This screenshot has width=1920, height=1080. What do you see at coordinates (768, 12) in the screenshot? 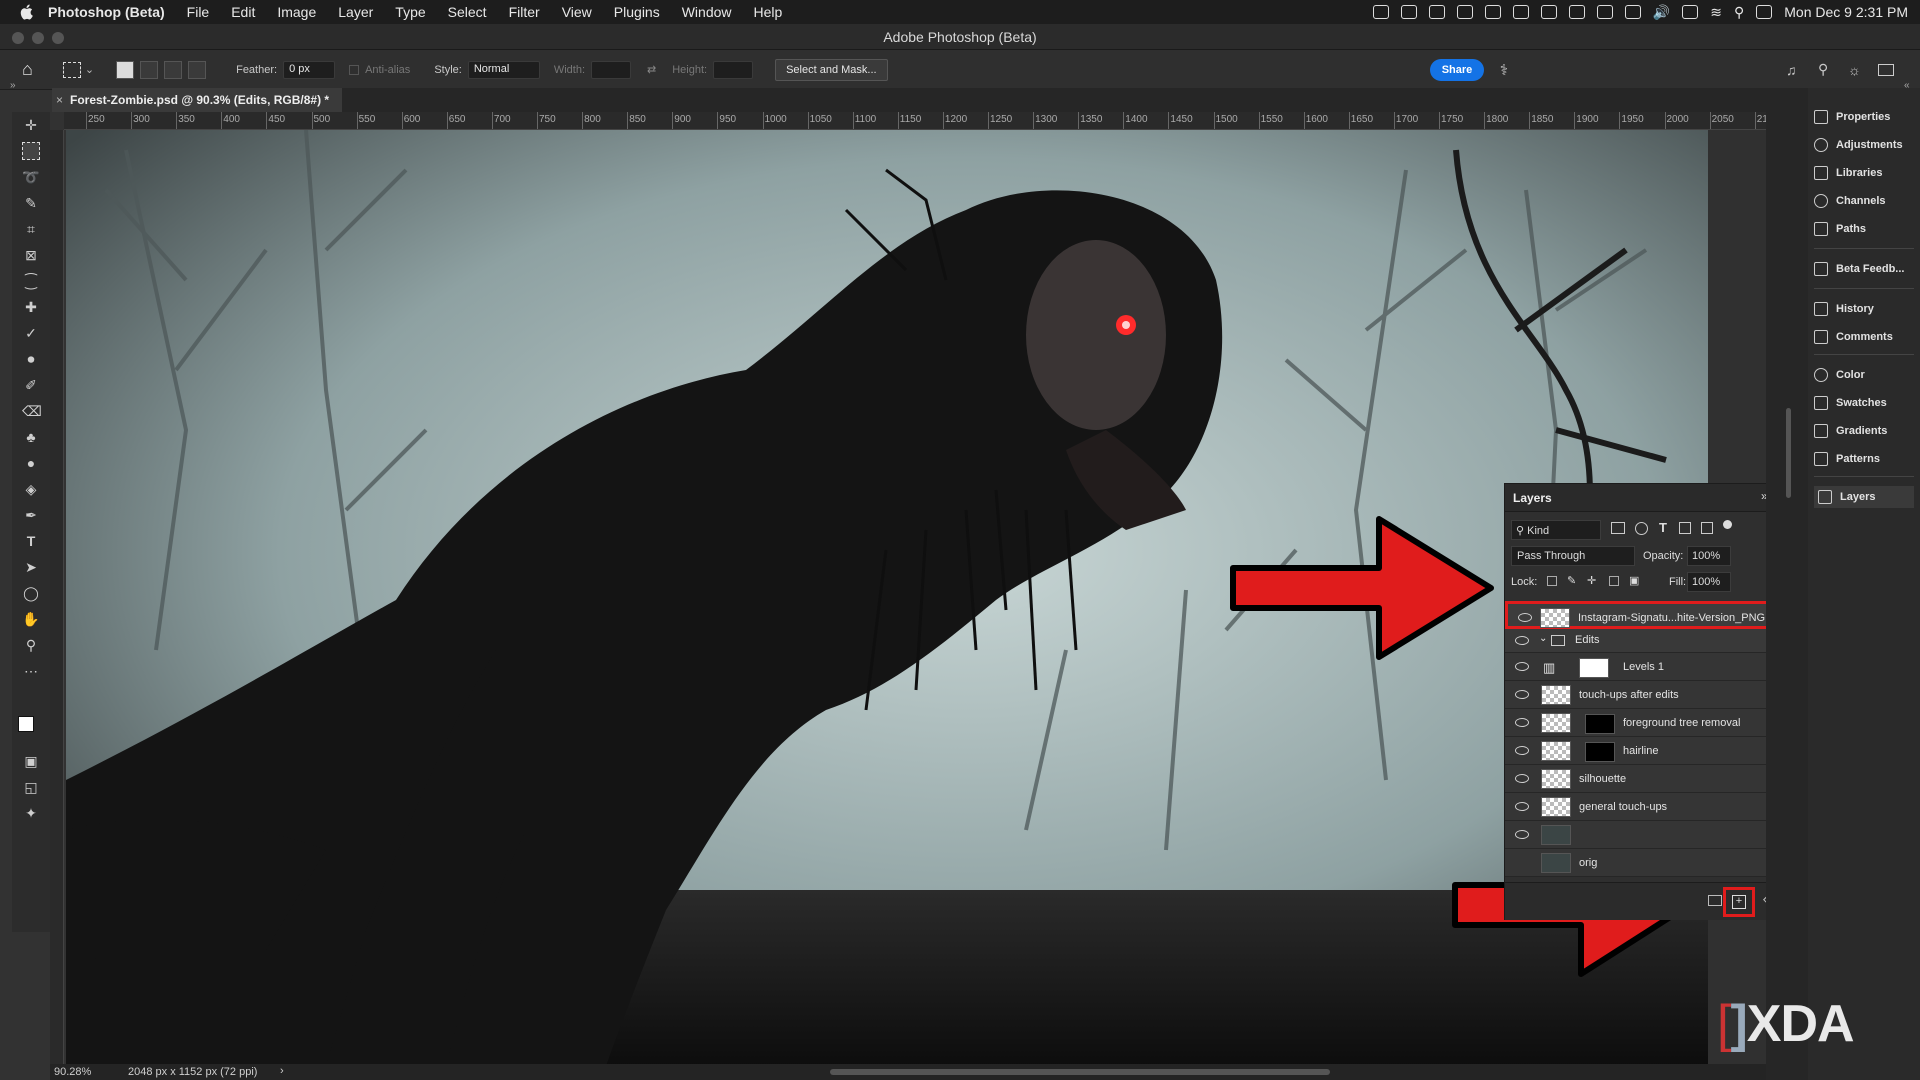
I see `menu-help: Help` at bounding box center [768, 12].